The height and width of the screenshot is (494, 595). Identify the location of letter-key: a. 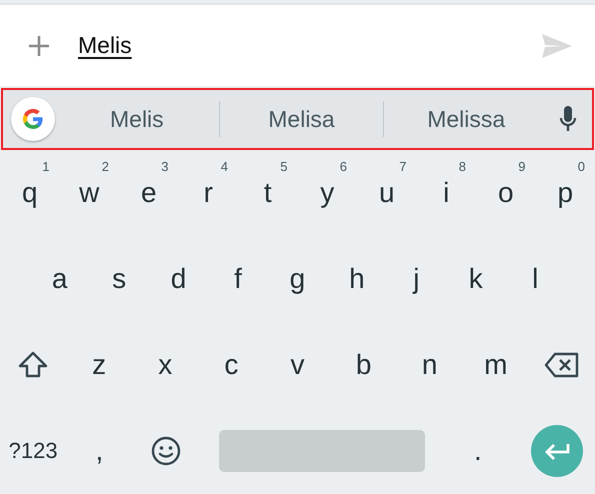
(60, 279).